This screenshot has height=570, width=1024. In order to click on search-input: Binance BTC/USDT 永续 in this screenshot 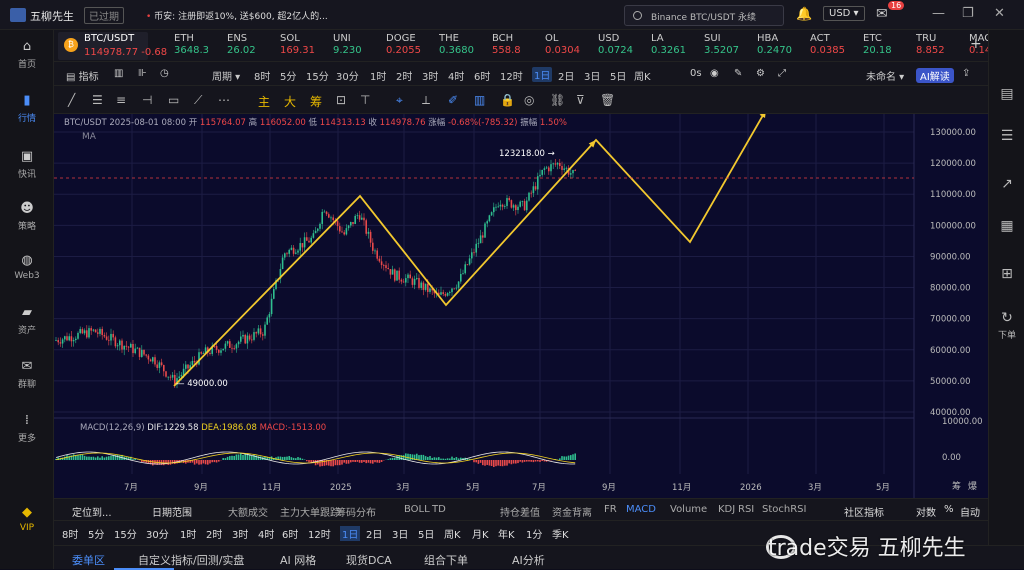, I will do `click(703, 16)`.